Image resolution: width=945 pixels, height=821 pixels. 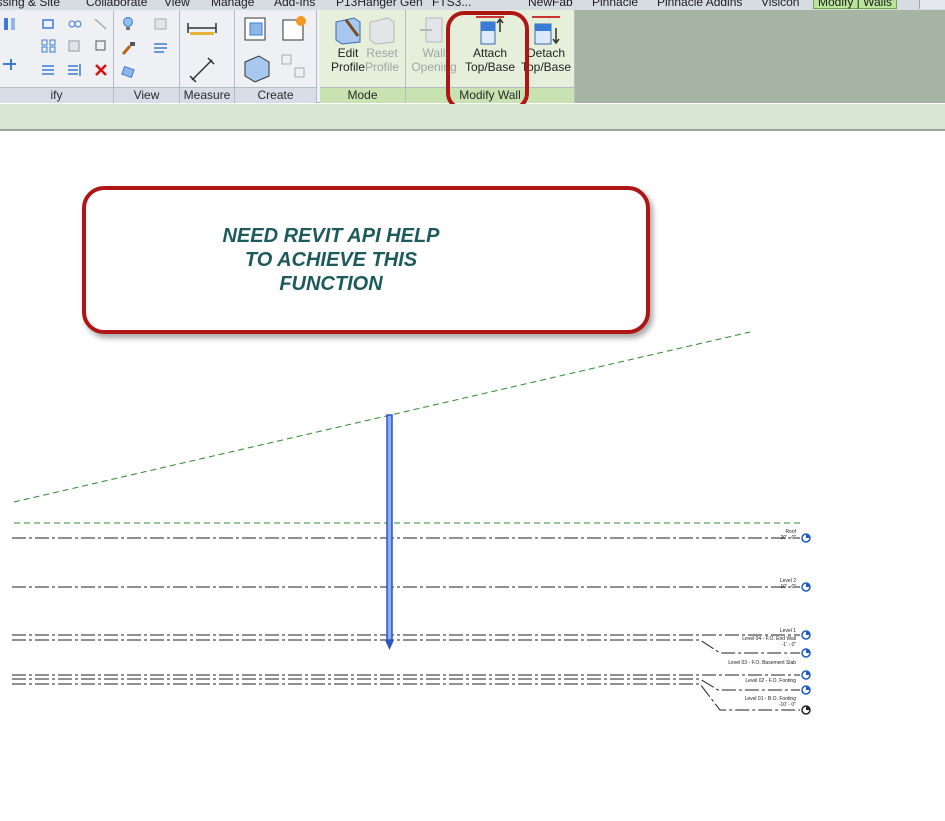 What do you see at coordinates (294, 67) in the screenshot?
I see `similar-icon` at bounding box center [294, 67].